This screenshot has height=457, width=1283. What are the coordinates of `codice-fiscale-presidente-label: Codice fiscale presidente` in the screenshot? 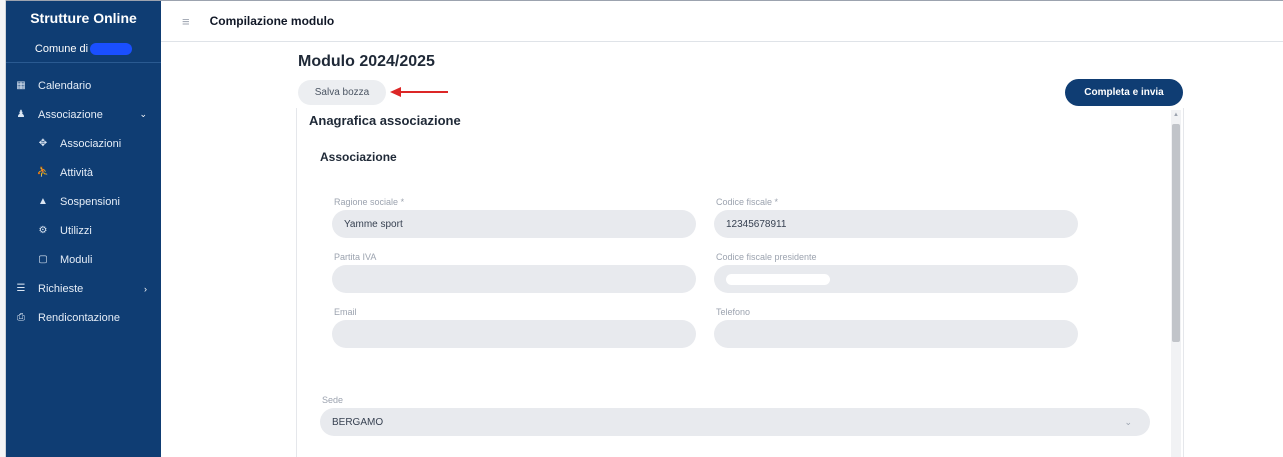 It's located at (766, 257).